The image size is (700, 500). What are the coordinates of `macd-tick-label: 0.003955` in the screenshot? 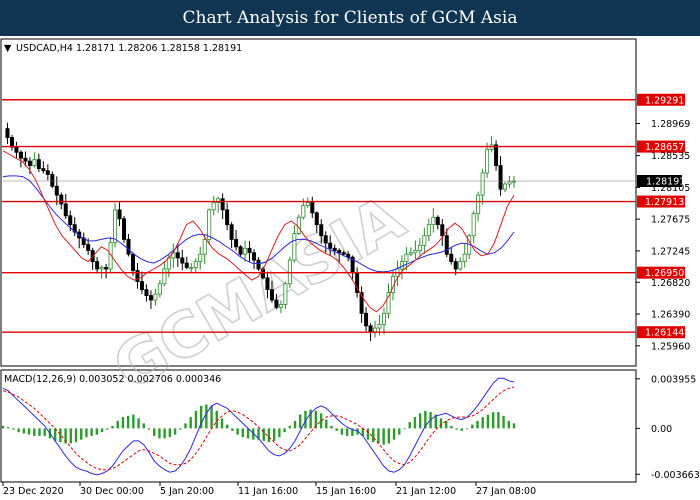 It's located at (673, 379).